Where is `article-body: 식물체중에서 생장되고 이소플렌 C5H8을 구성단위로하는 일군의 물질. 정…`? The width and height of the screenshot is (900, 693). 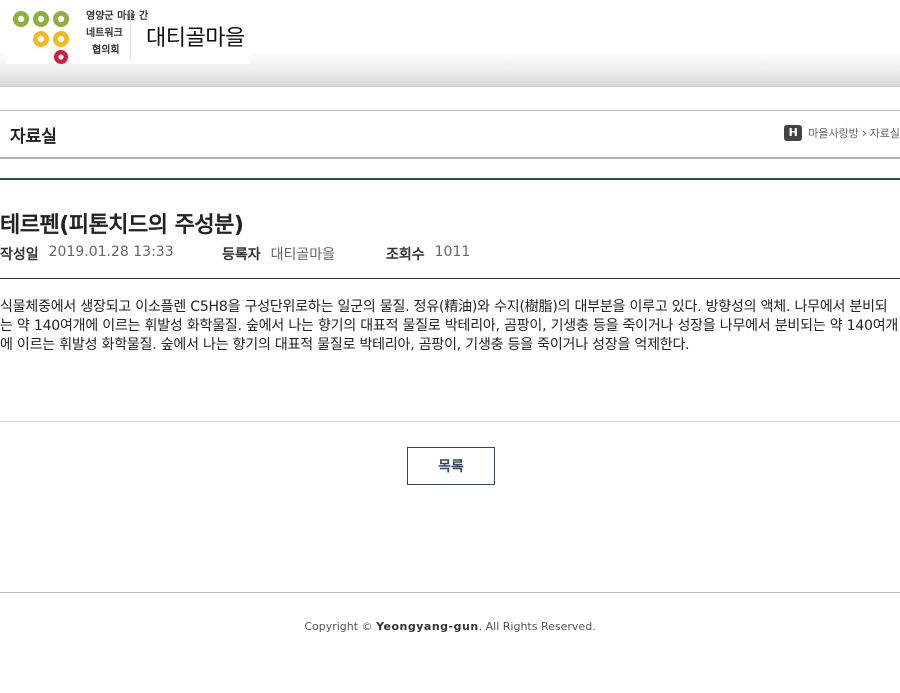 article-body: 식물체중에서 생장되고 이소플렌 C5H8을 구성단위로하는 일군의 물질. 정… is located at coordinates (449, 326).